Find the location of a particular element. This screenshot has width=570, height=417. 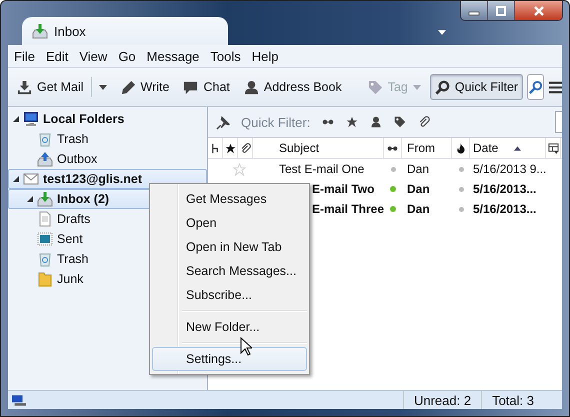

speech-bubble-icon is located at coordinates (190, 87).